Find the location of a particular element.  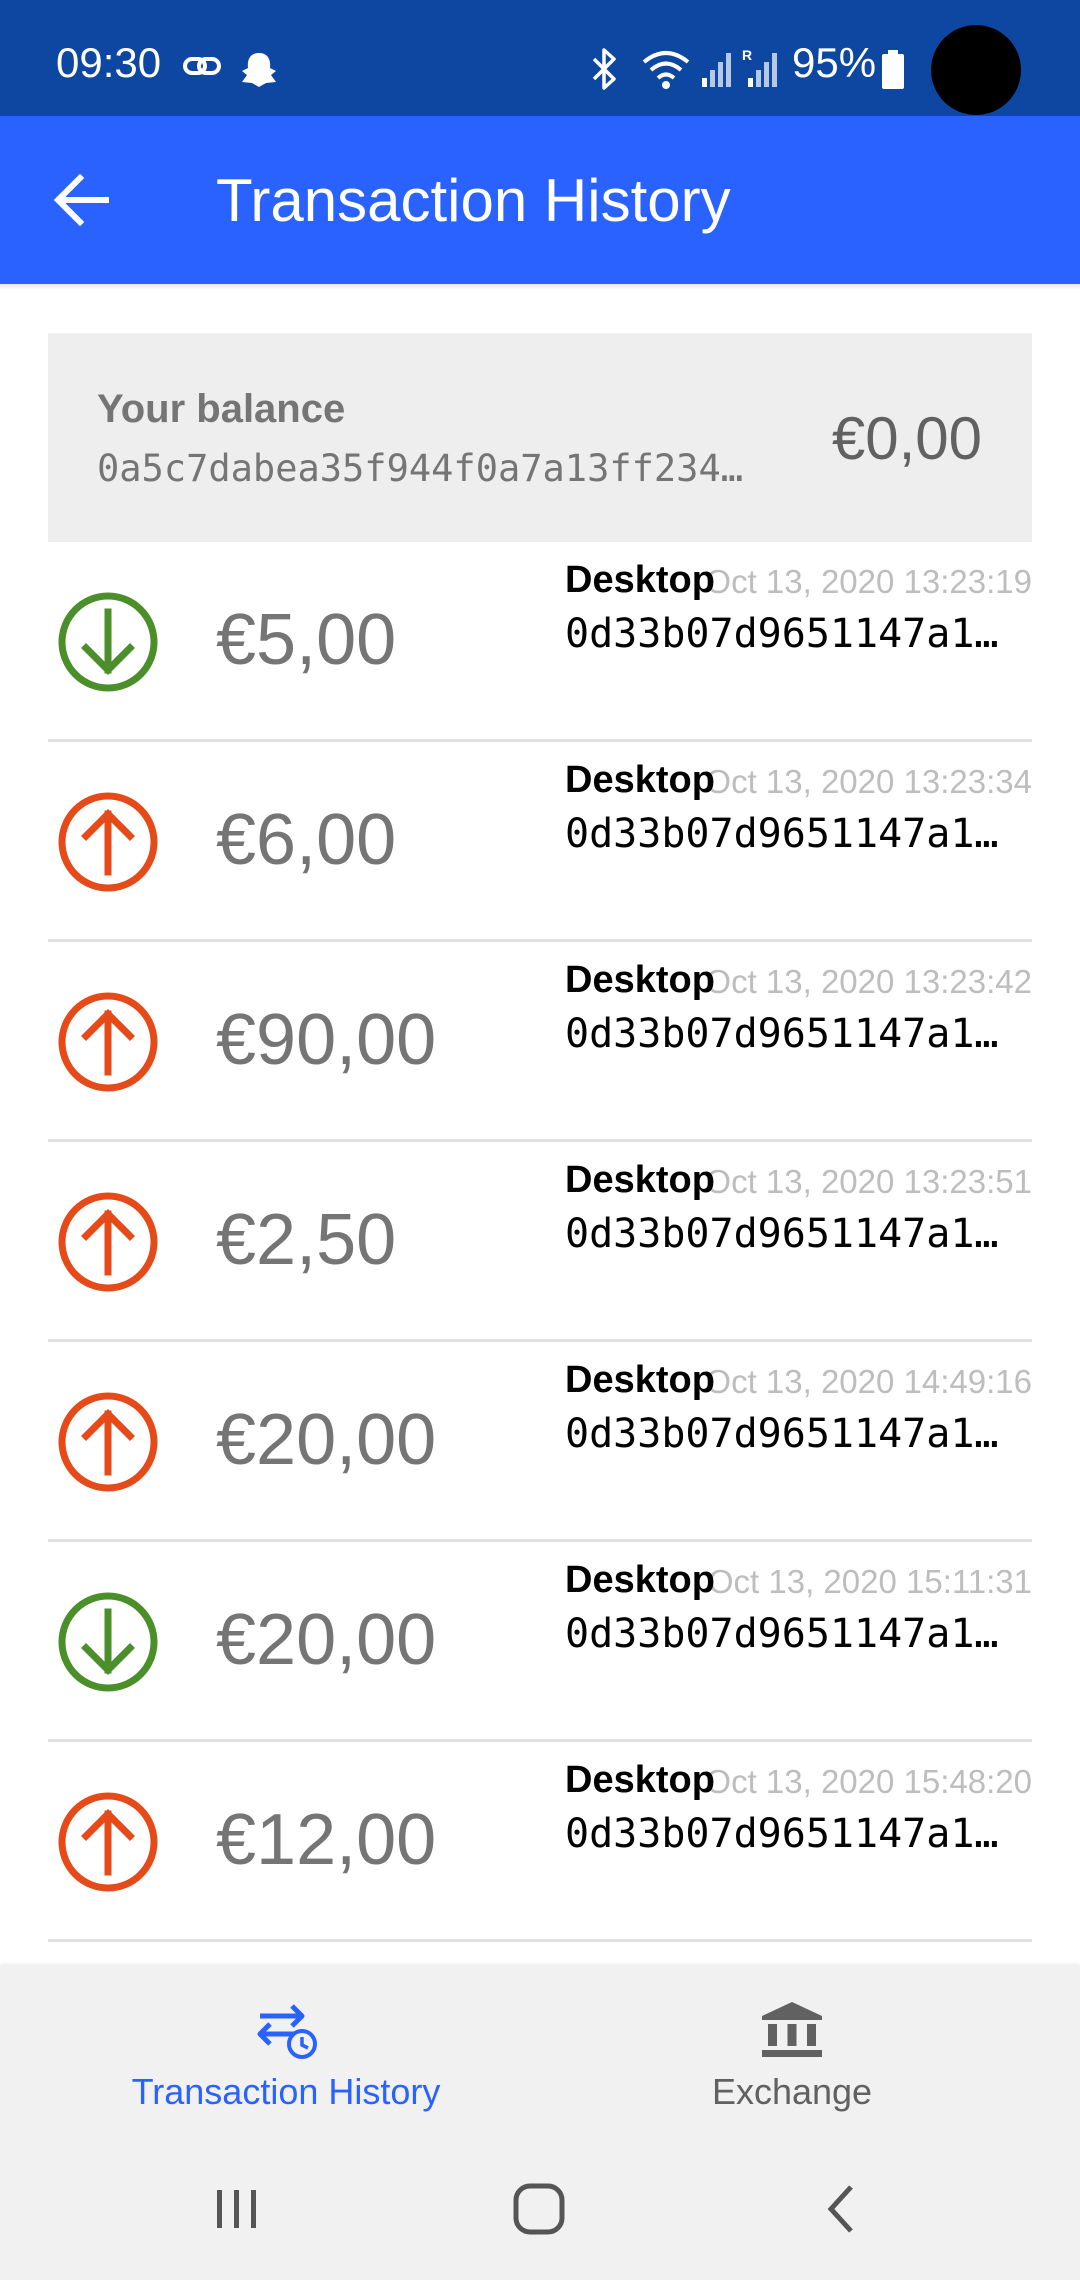

camera-cutout is located at coordinates (976, 70).